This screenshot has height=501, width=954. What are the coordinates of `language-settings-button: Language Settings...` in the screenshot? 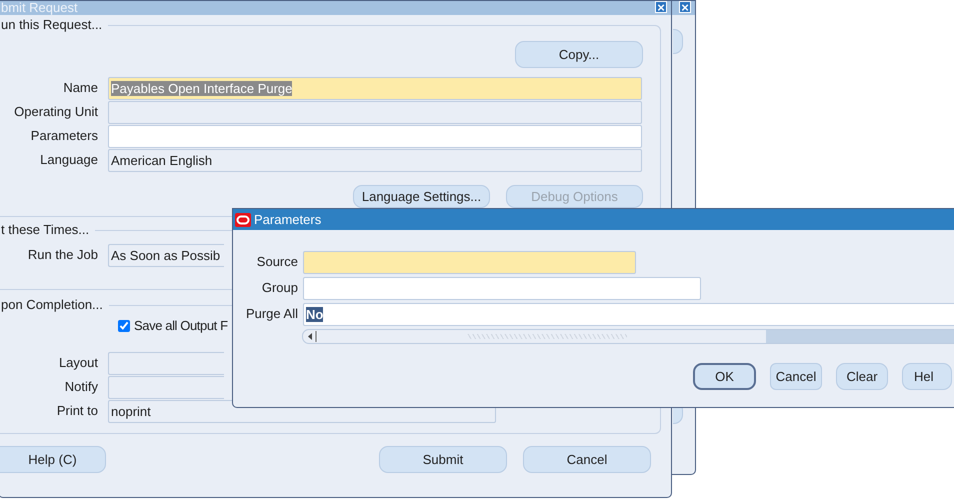 It's located at (421, 196).